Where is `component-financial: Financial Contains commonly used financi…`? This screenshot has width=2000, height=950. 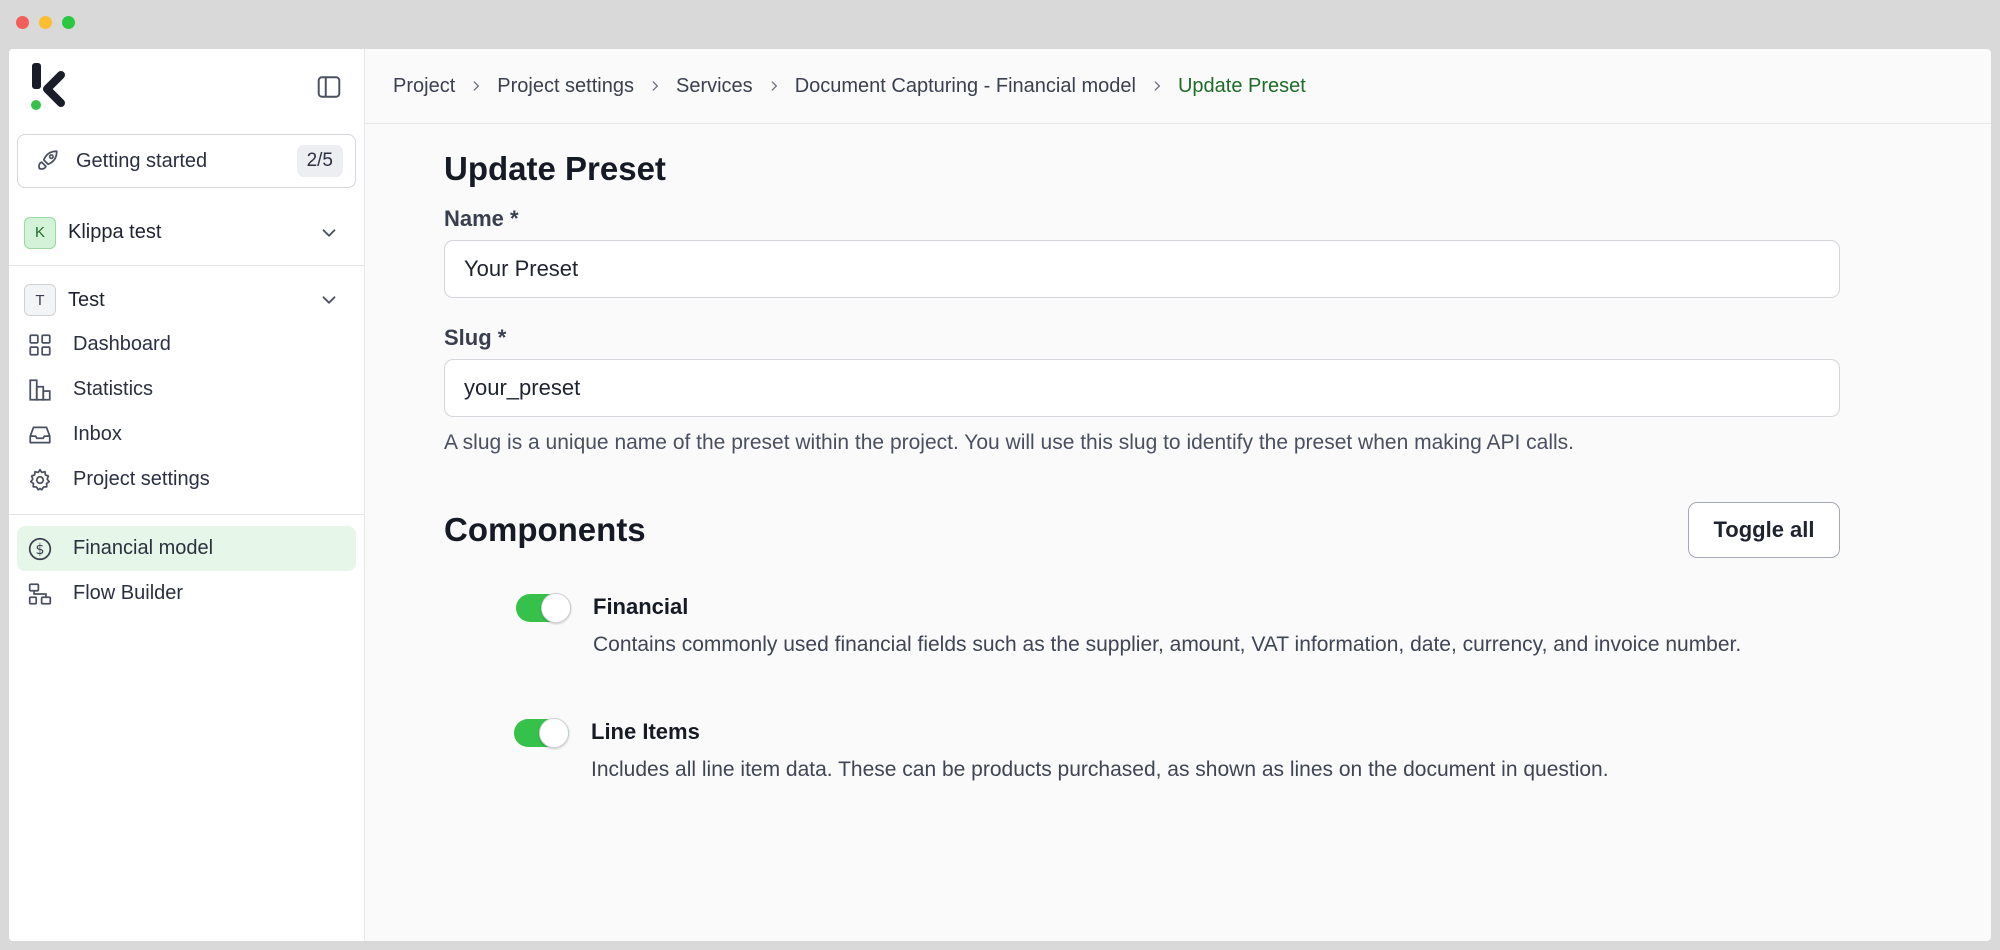
component-financial: Financial Contains commonly used financi… is located at coordinates (1178, 625).